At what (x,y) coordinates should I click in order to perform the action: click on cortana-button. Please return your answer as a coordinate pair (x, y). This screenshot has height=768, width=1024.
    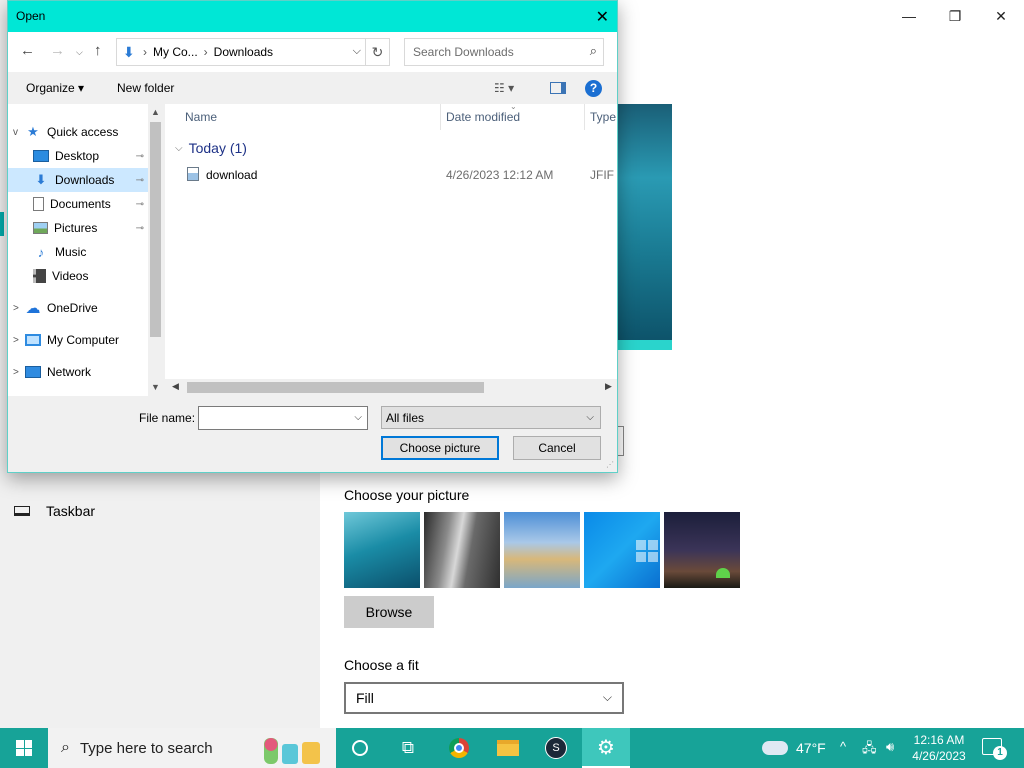
    Looking at the image, I should click on (360, 748).